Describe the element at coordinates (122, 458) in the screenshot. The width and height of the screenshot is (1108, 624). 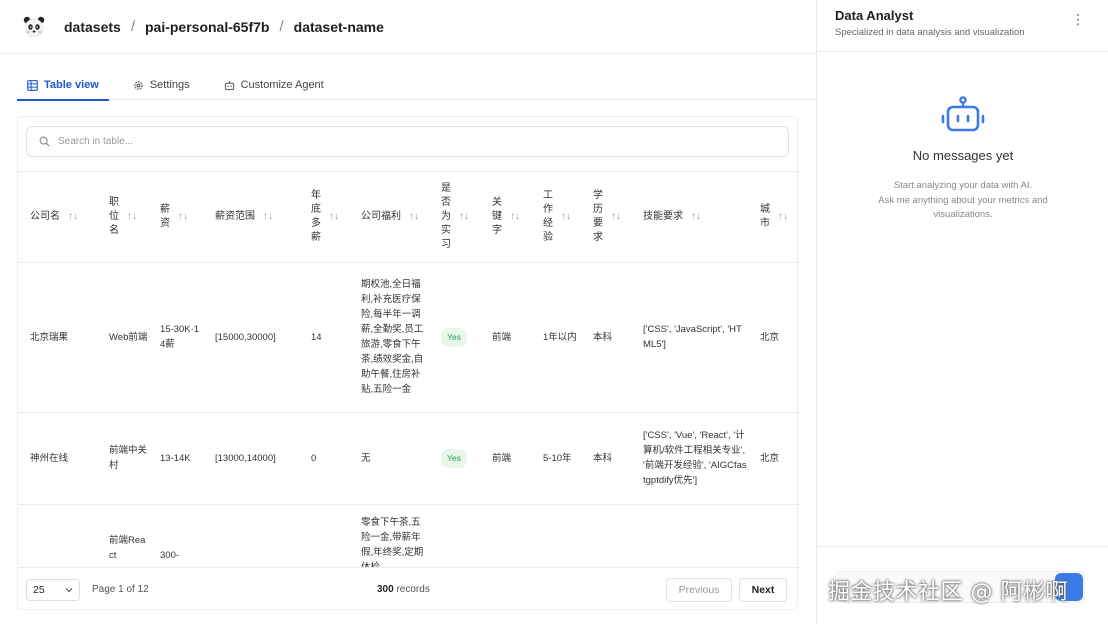
I see `table-cell: 前端中关村` at that location.